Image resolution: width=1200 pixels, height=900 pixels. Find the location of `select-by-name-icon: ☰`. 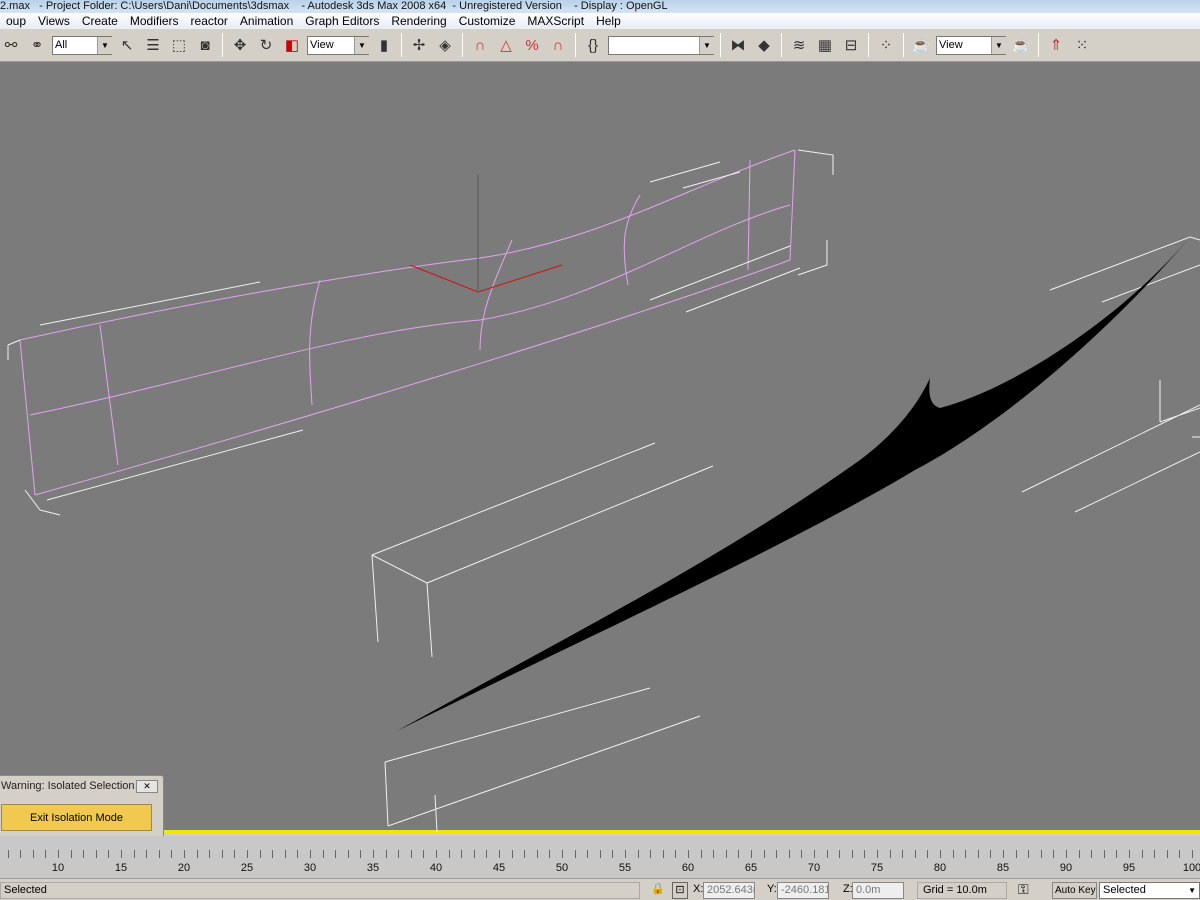

select-by-name-icon: ☰ is located at coordinates (153, 45).